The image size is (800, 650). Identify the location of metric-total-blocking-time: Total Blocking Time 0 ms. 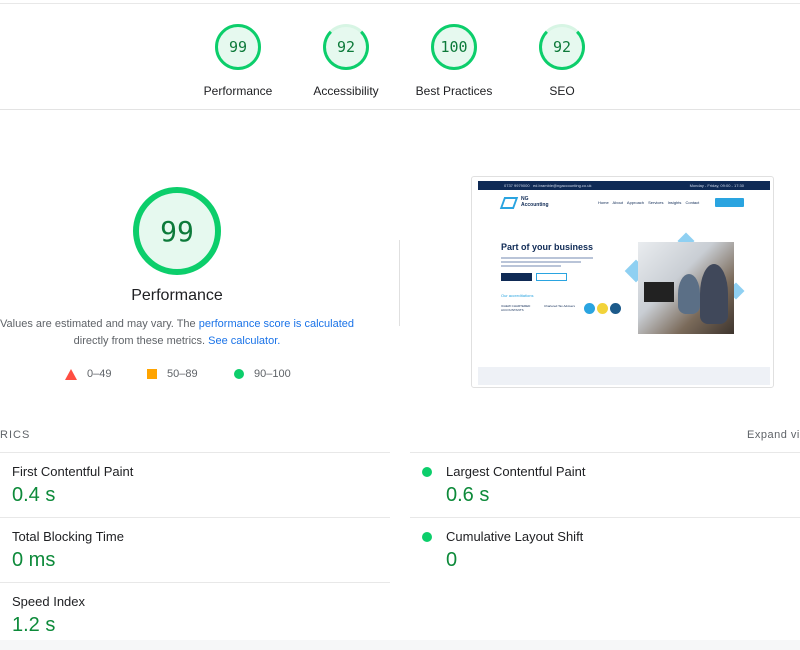
(195, 549).